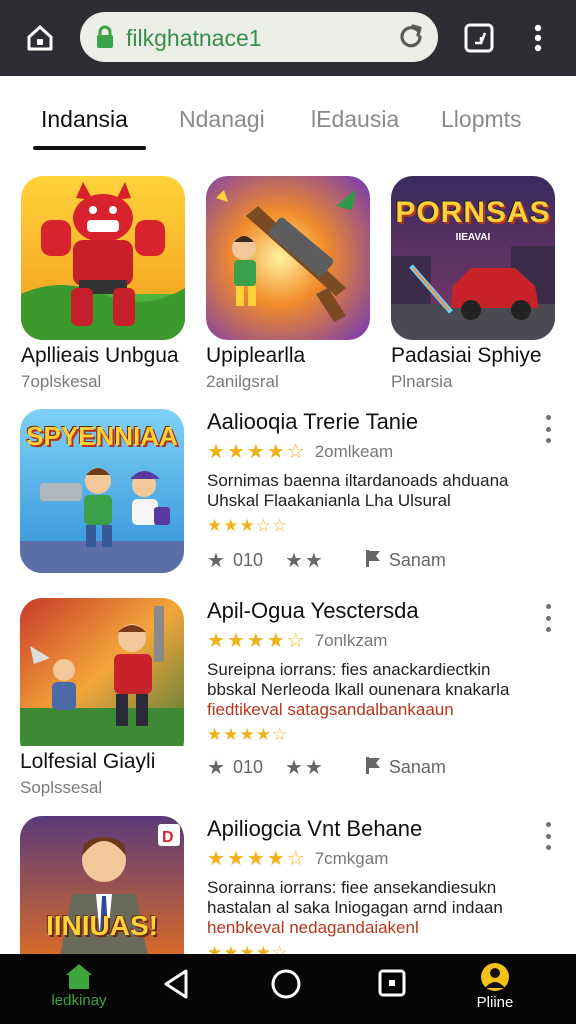  What do you see at coordinates (358, 480) in the screenshot?
I see `description-line: Sornimas baenna iltardanoads ahduana` at bounding box center [358, 480].